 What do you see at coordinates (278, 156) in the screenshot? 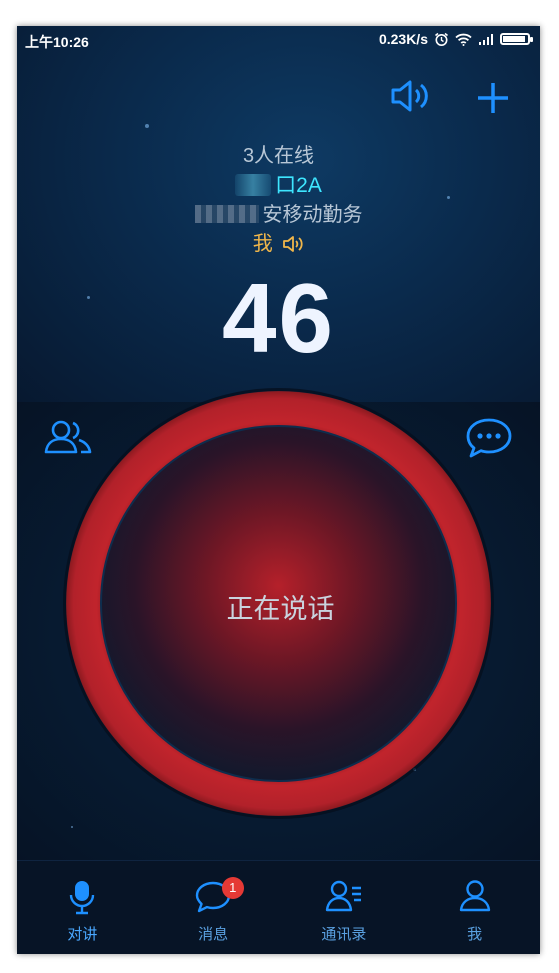
I see `online-count: 3人在线` at bounding box center [278, 156].